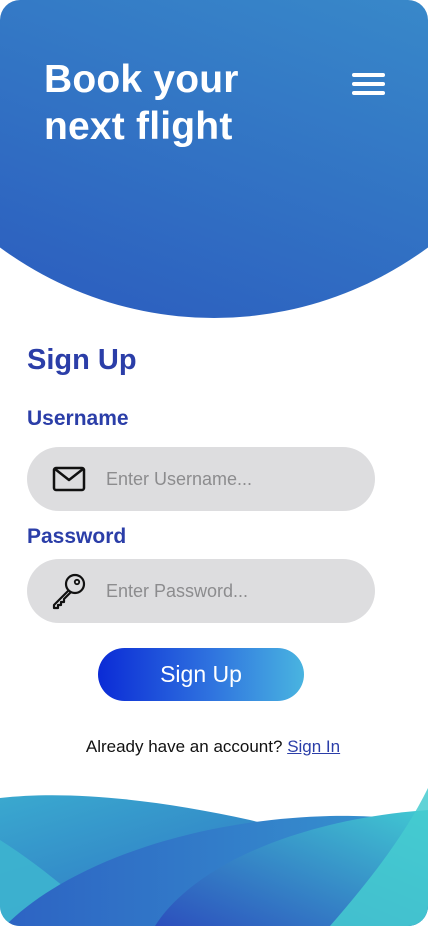  I want to click on page-title: Book your next flight, so click(141, 103).